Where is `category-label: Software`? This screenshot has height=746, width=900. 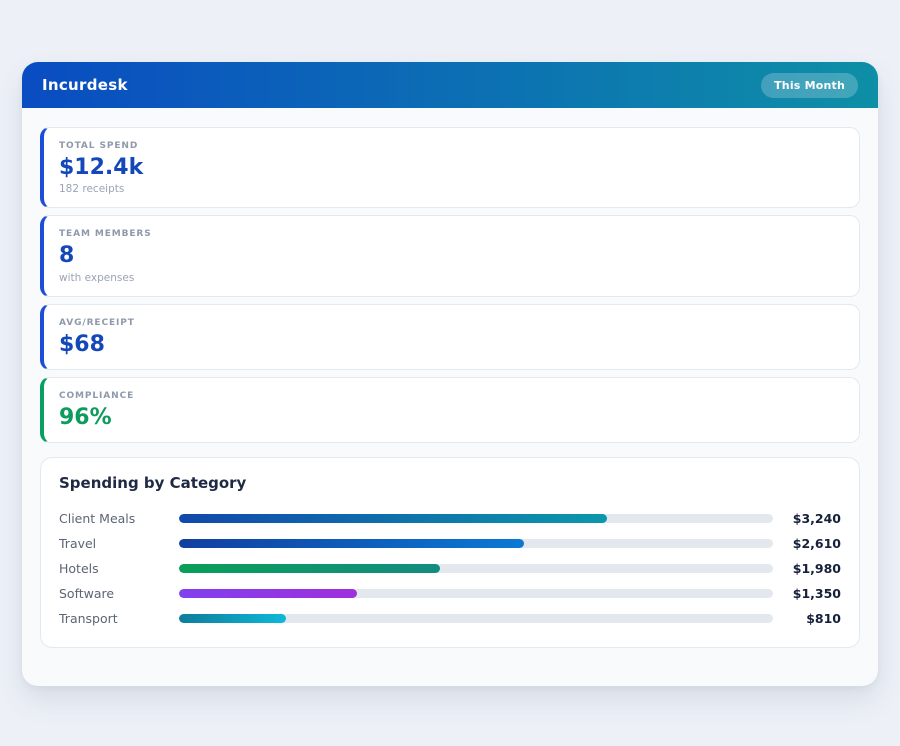 category-label: Software is located at coordinates (87, 594).